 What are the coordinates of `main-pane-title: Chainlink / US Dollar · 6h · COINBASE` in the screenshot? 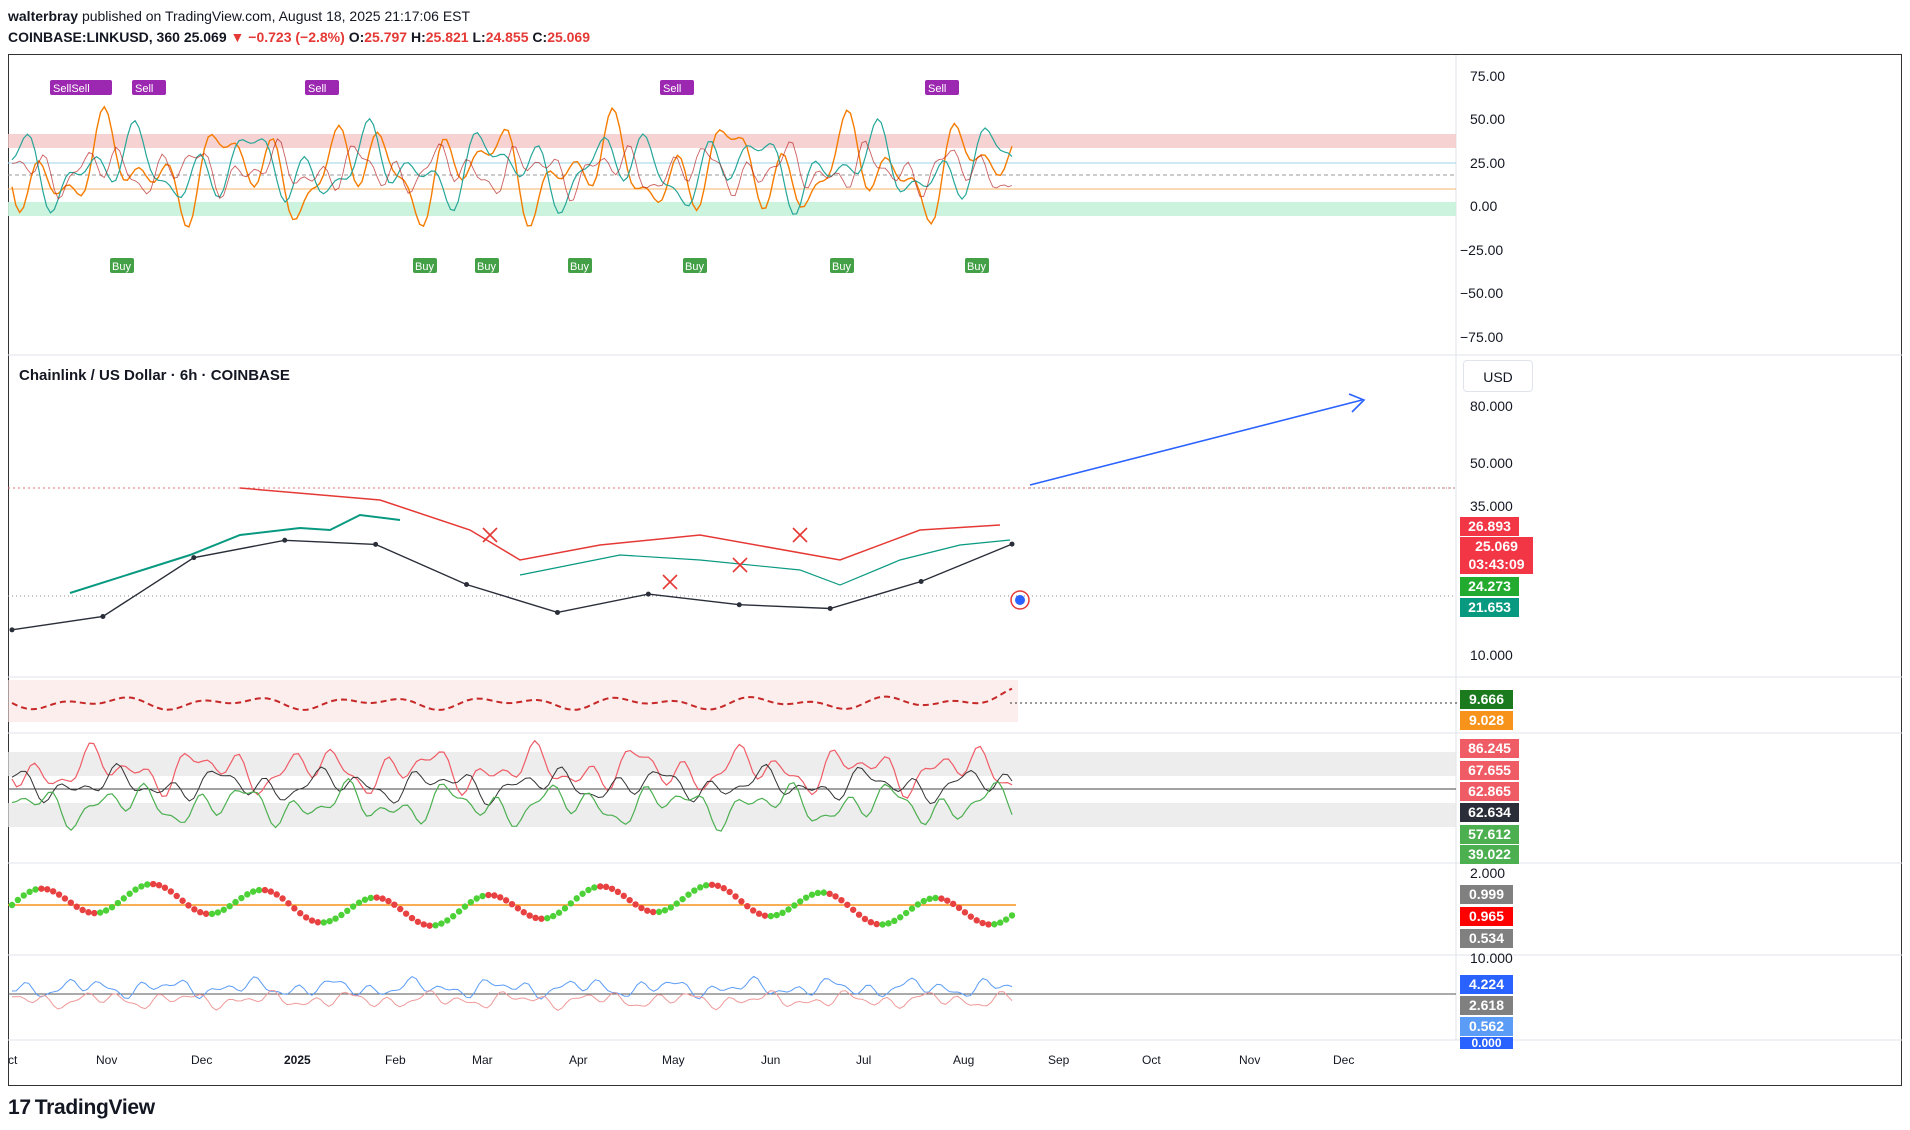 It's located at (154, 375).